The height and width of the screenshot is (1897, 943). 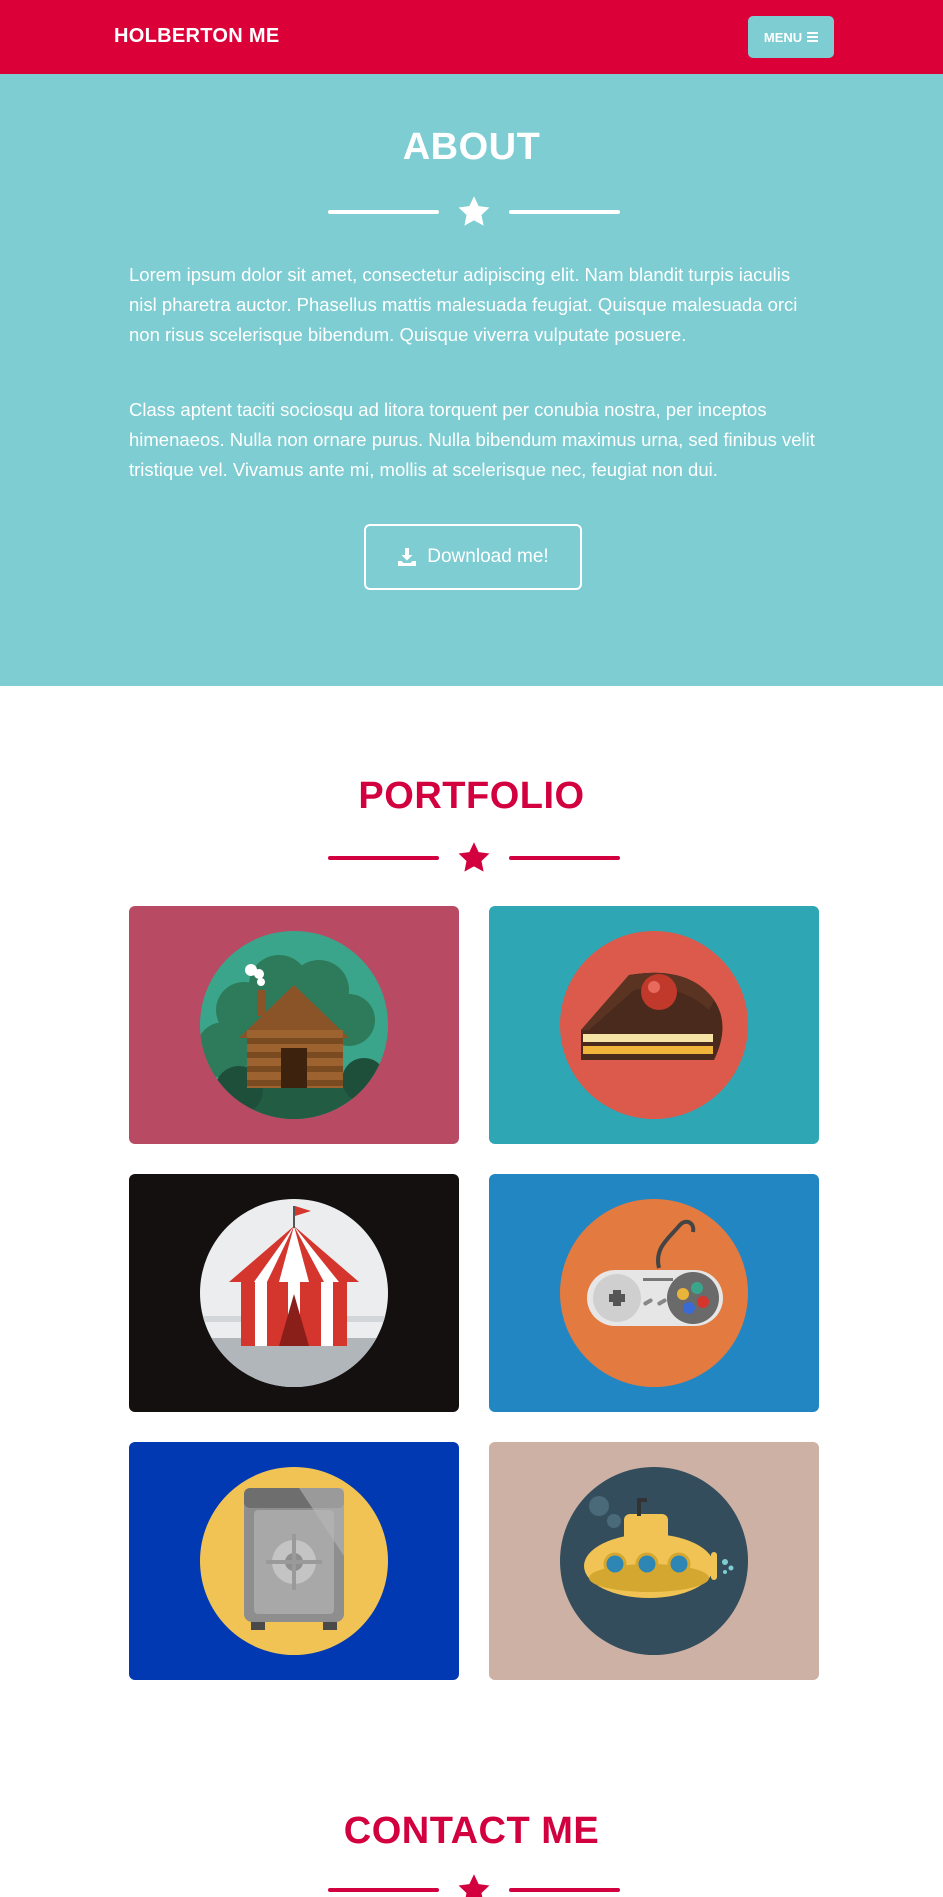 I want to click on portfolio-item-circus, so click(x=294, y=1293).